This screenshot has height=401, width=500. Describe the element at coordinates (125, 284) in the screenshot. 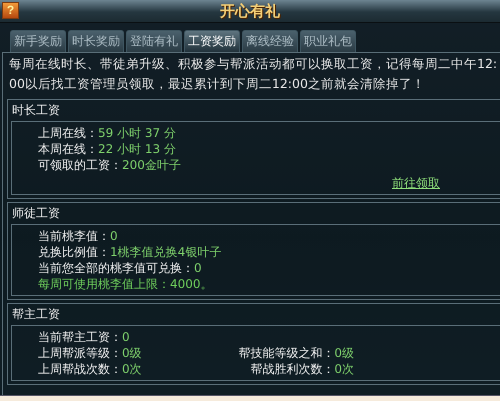

I see `note-text: 每周可使用桃李值上限：4000。` at that location.